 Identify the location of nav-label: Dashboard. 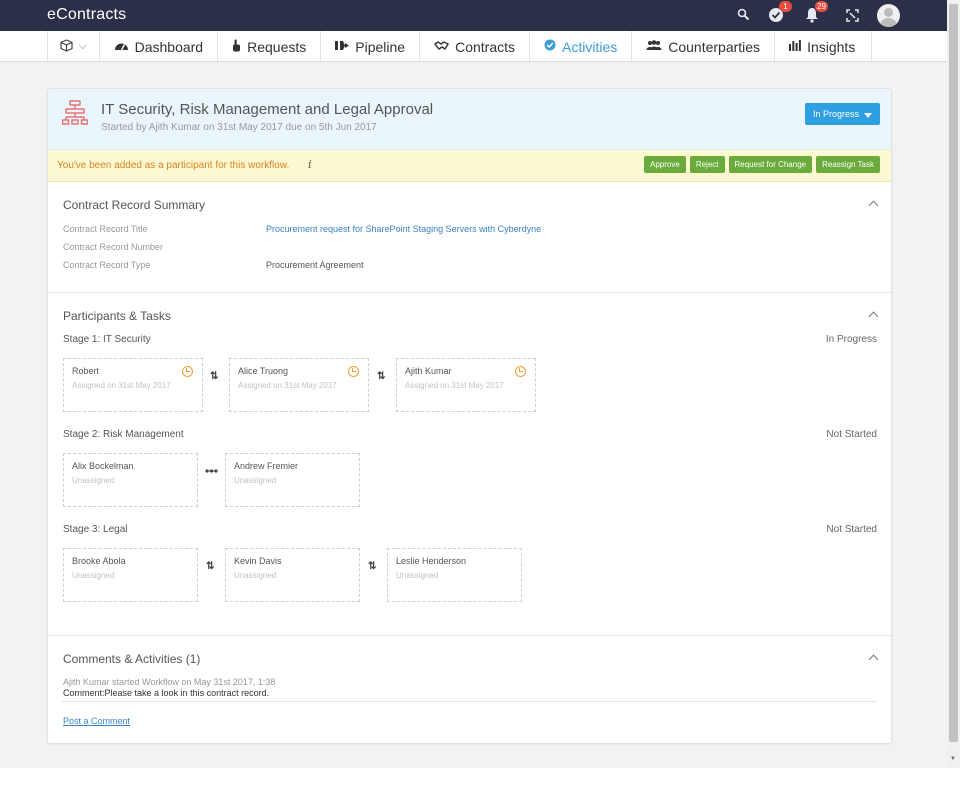
(169, 47).